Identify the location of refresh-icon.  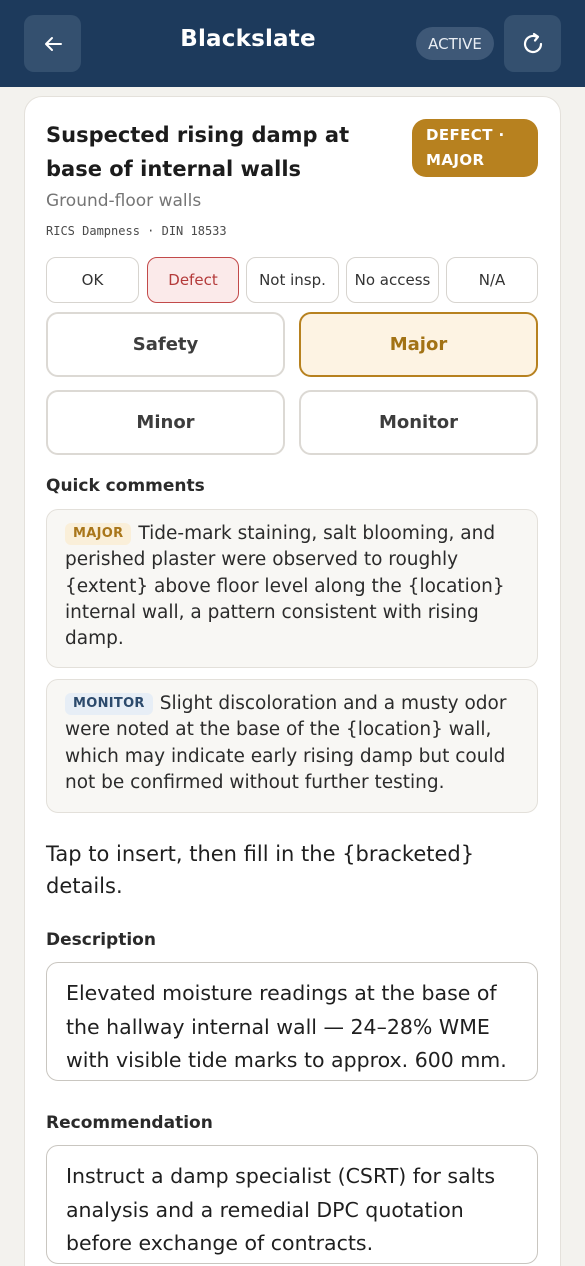
(532, 42).